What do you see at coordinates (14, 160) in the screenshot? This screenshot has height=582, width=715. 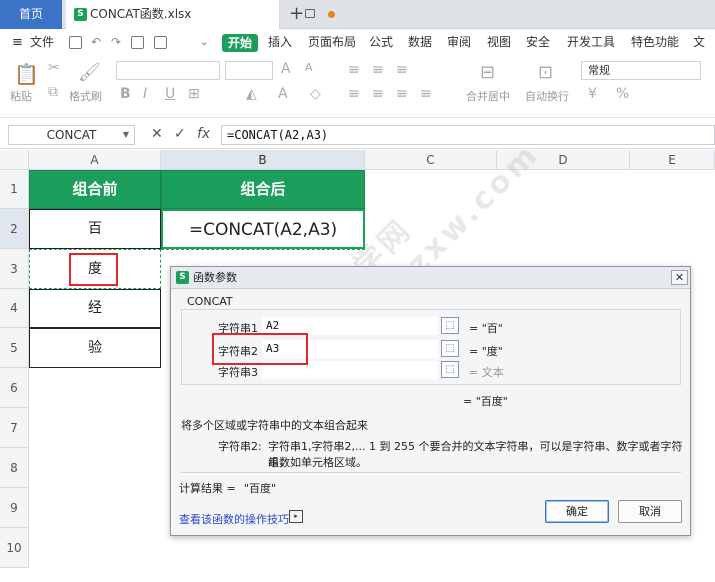 I see `select-all-corner` at bounding box center [14, 160].